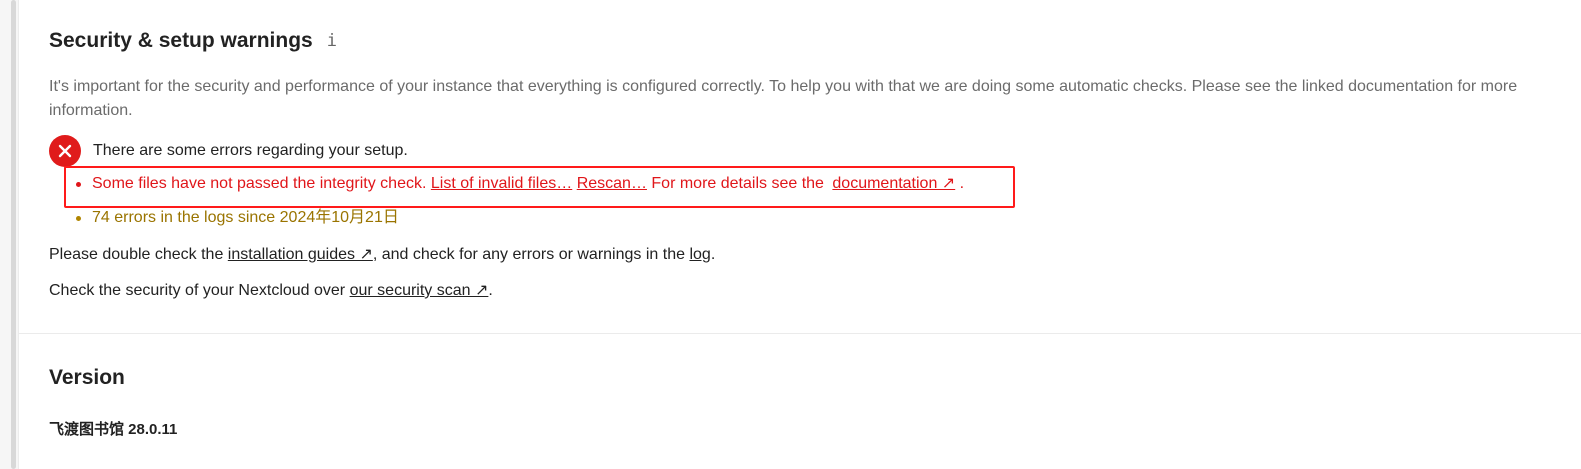 Image resolution: width=1581 pixels, height=469 pixels. Describe the element at coordinates (520, 218) in the screenshot. I see `list-item-log-warning: 74 errors in the logs since 2024年10月21日` at that location.